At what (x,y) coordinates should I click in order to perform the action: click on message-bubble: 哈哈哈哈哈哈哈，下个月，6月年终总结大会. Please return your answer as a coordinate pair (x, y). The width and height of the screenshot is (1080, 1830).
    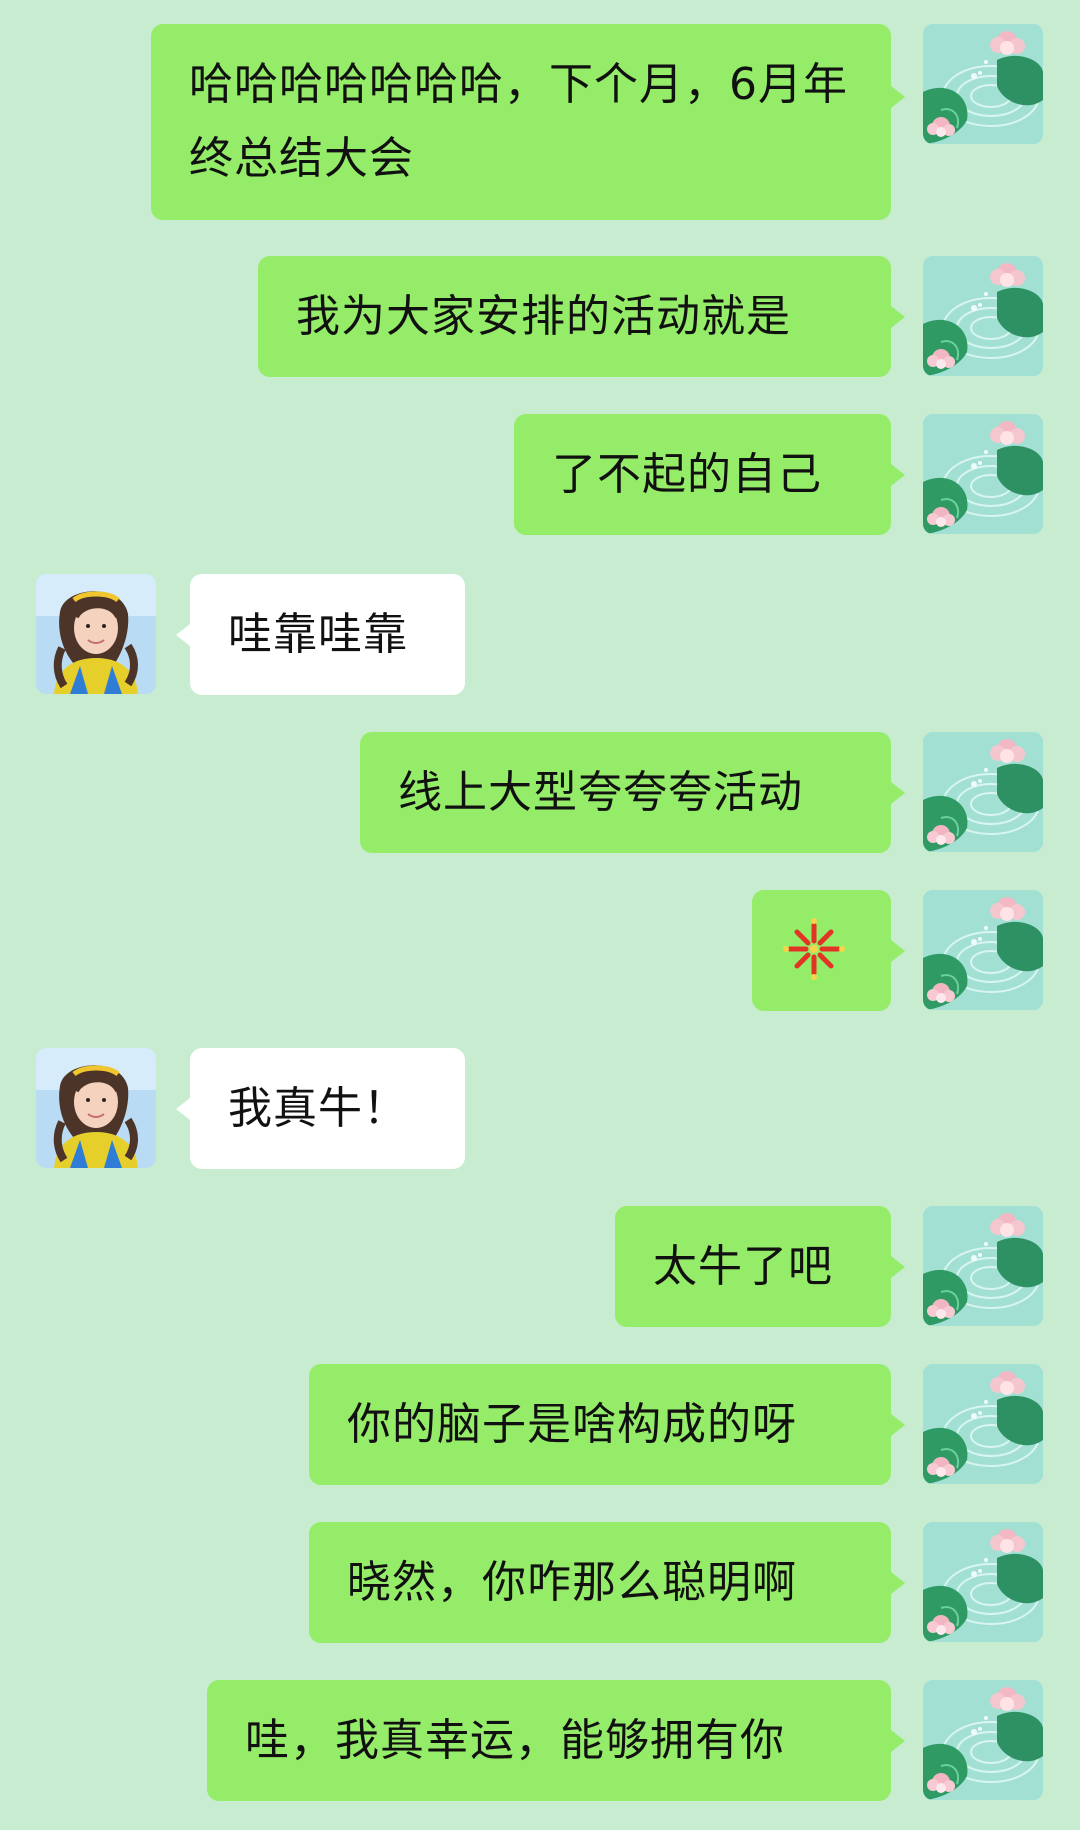
    Looking at the image, I should click on (521, 122).